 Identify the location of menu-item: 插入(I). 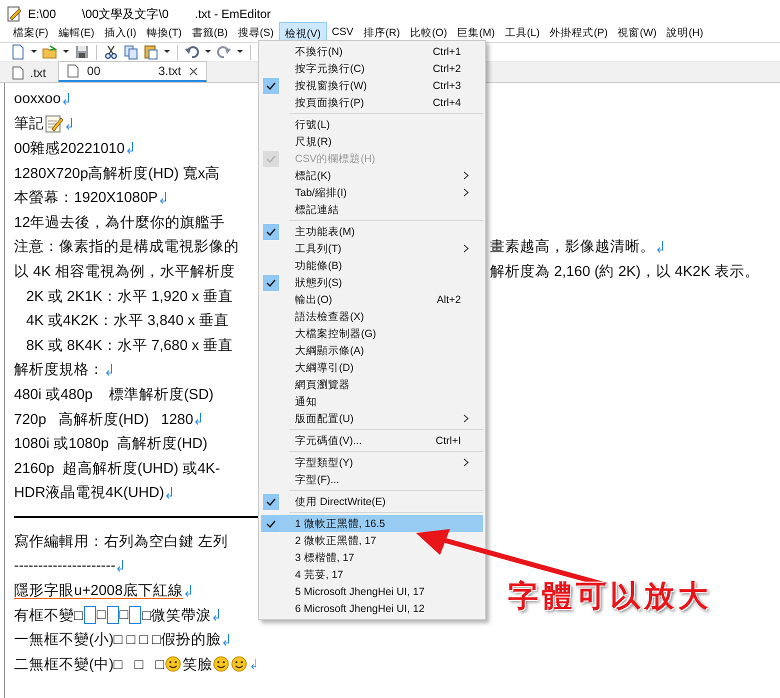
(120, 32).